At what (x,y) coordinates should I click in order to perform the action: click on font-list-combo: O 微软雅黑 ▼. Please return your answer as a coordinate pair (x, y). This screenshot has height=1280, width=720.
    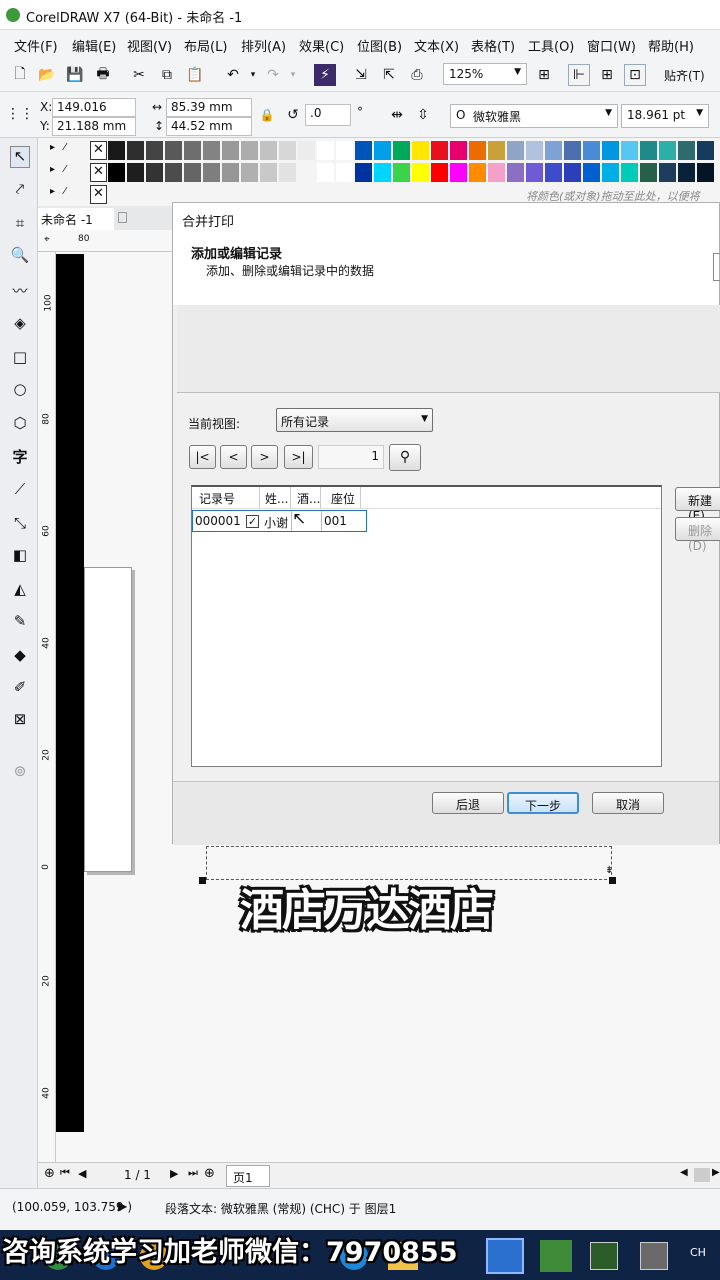
    Looking at the image, I should click on (534, 116).